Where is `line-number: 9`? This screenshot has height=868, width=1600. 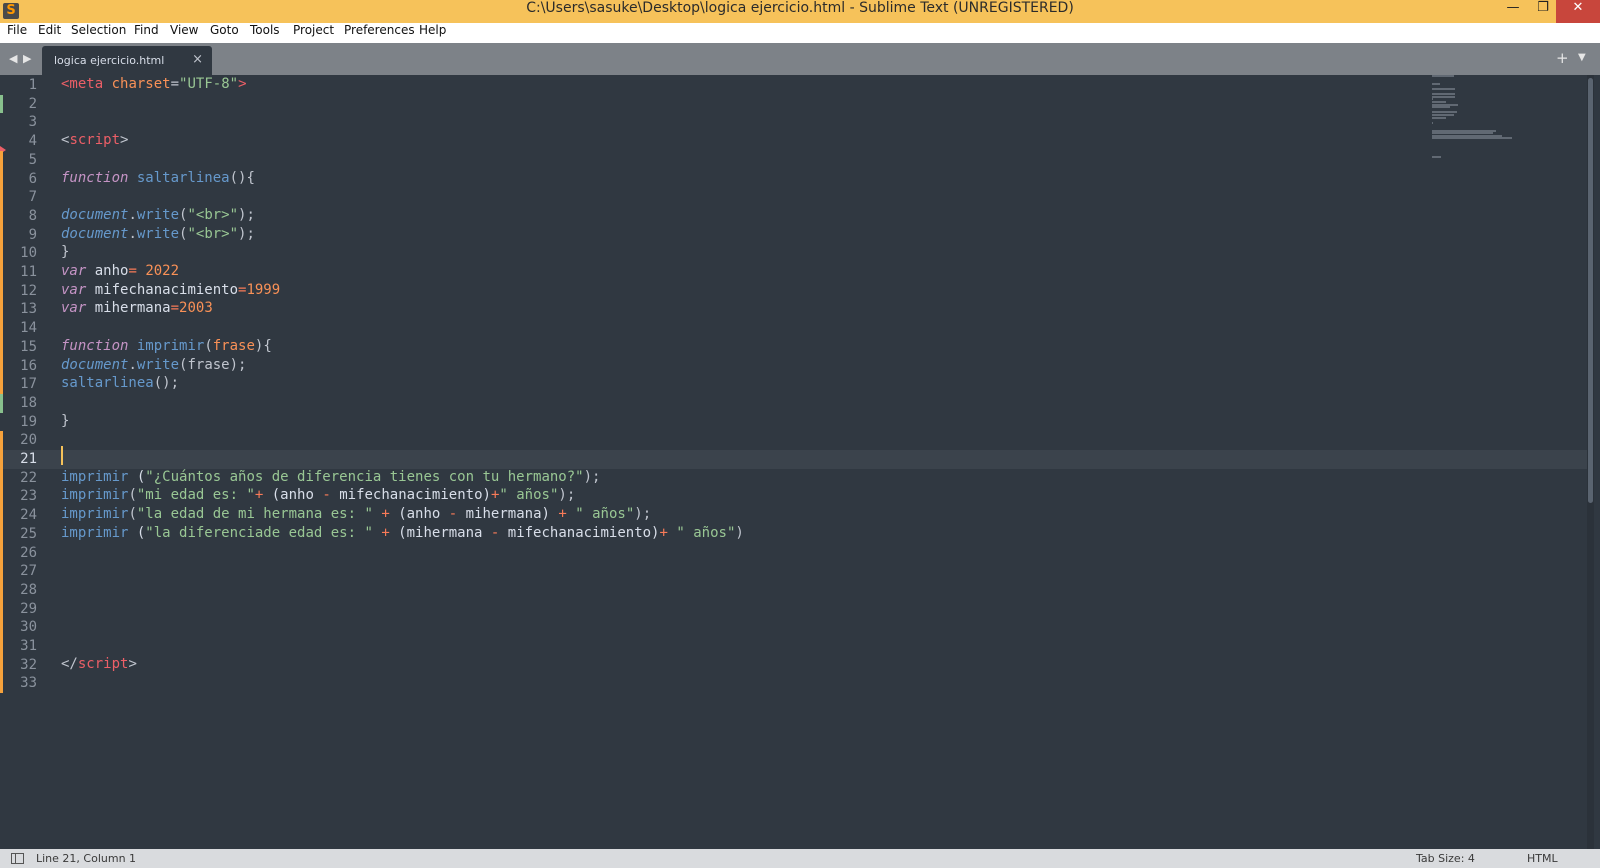
line-number: 9 is located at coordinates (32, 234).